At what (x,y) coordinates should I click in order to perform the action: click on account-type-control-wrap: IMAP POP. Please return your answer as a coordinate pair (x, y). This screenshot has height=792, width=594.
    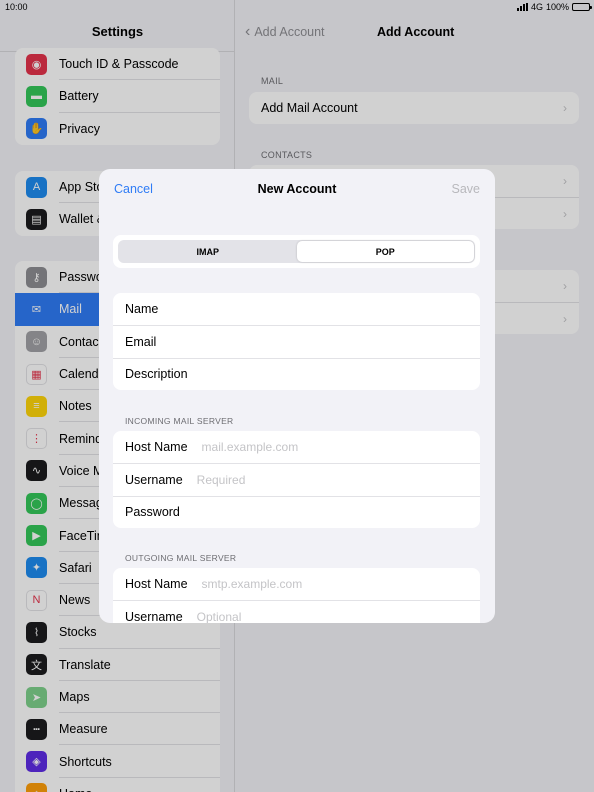
    Looking at the image, I should click on (296, 251).